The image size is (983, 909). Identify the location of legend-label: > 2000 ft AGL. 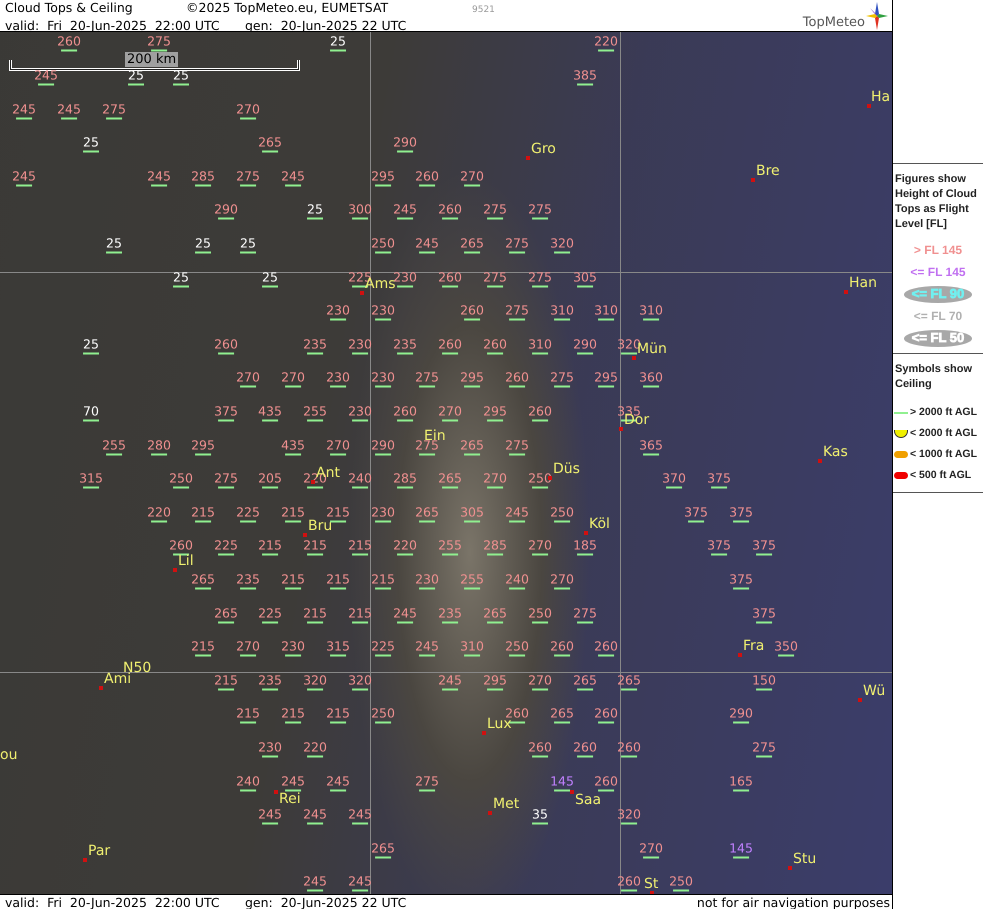
(944, 412).